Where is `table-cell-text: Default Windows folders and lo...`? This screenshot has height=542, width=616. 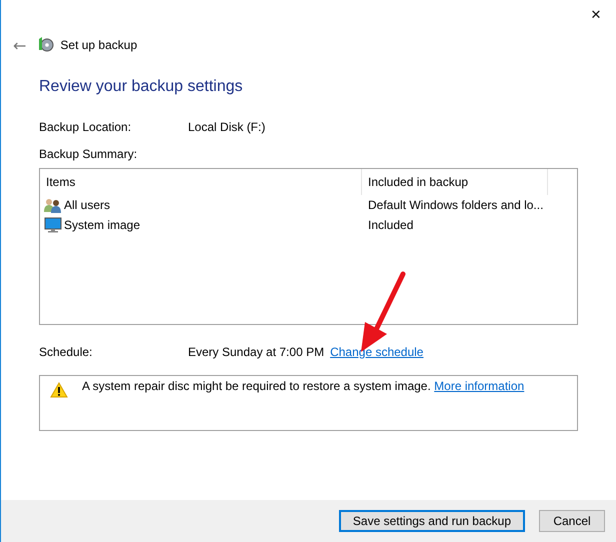 table-cell-text: Default Windows folders and lo... is located at coordinates (455, 205).